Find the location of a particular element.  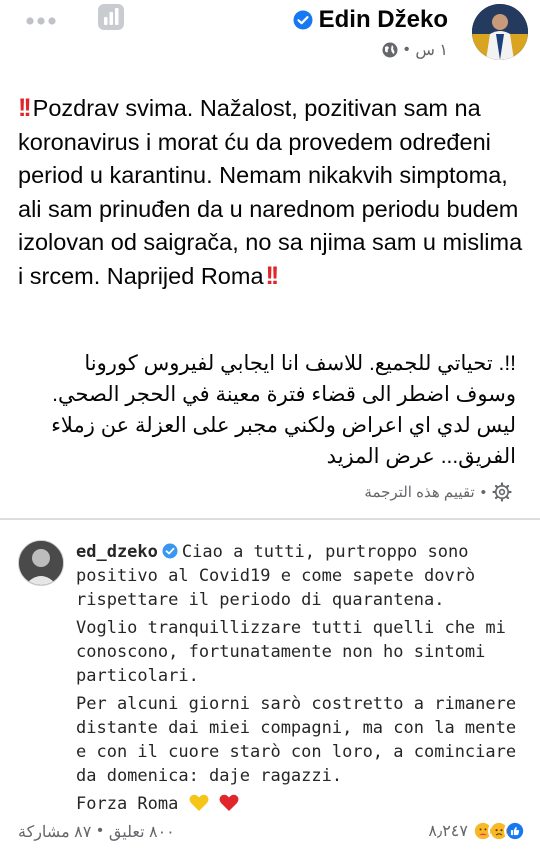

yellow-heart-icon is located at coordinates (199, 802).